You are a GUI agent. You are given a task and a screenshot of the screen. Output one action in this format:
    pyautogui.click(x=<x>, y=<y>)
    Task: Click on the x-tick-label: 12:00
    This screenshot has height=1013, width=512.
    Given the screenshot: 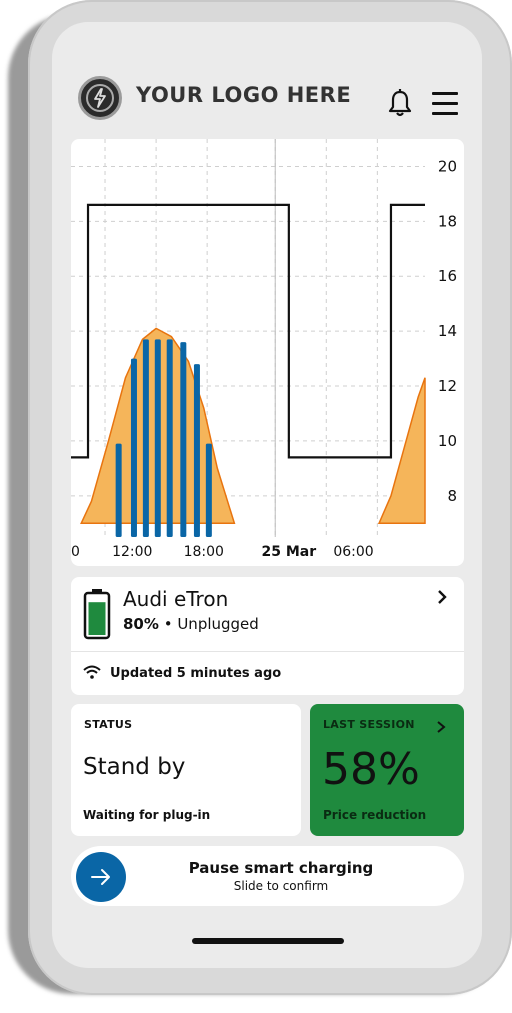 What is the action you would take?
    pyautogui.click(x=132, y=552)
    